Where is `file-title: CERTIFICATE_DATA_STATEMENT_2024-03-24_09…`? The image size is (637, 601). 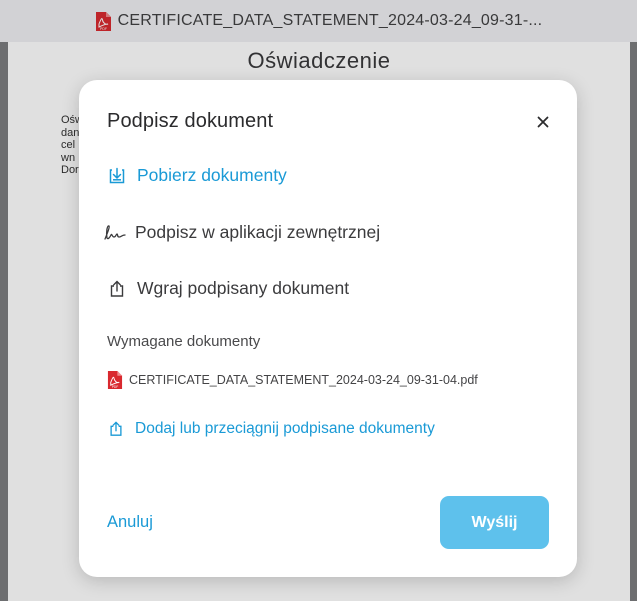
file-title: CERTIFICATE_DATA_STATEMENT_2024-03-24_09… is located at coordinates (330, 20).